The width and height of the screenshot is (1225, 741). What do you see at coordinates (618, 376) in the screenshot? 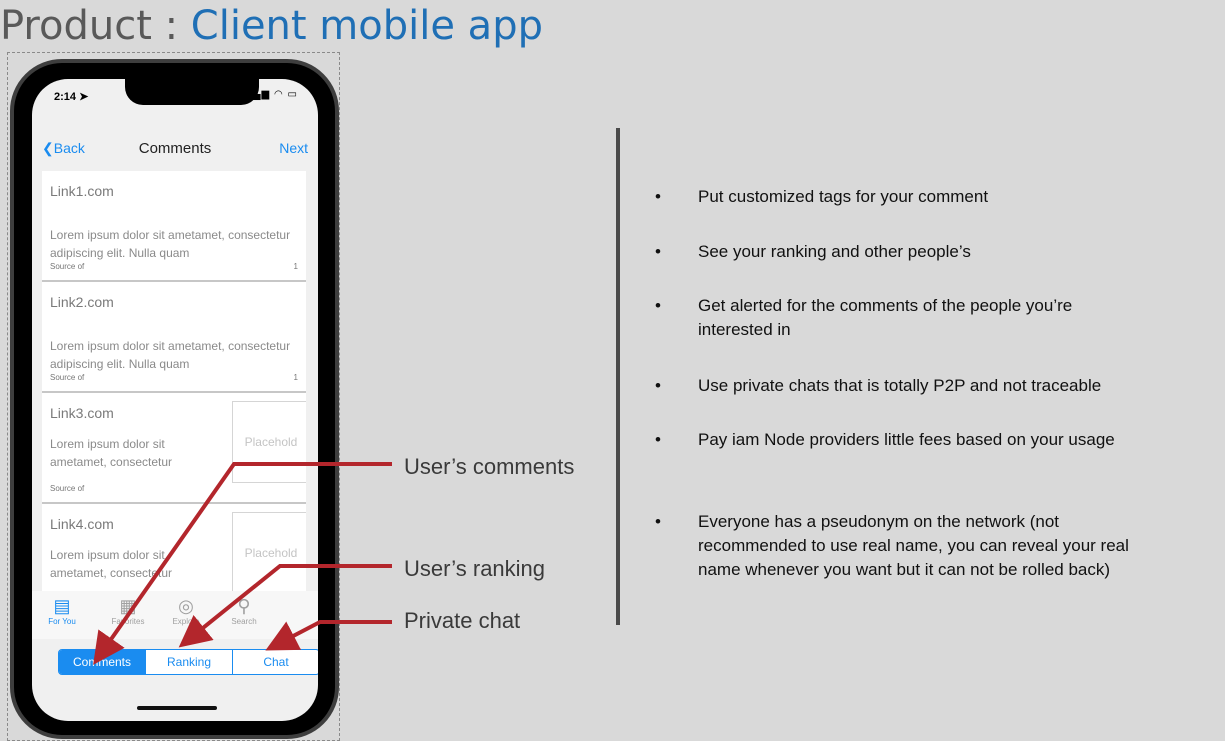
I see `vertical-divider` at bounding box center [618, 376].